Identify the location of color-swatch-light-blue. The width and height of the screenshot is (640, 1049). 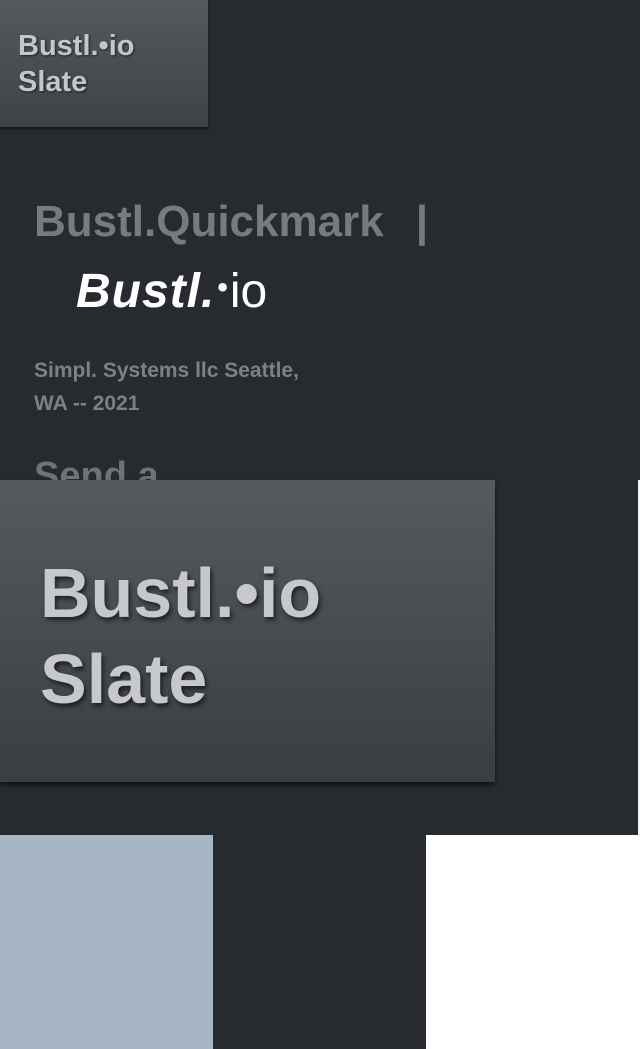
(106, 942).